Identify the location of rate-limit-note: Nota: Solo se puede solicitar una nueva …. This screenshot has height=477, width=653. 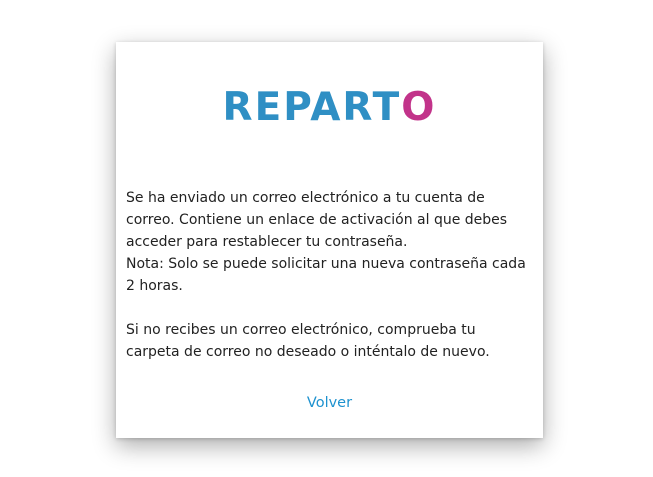
(326, 275).